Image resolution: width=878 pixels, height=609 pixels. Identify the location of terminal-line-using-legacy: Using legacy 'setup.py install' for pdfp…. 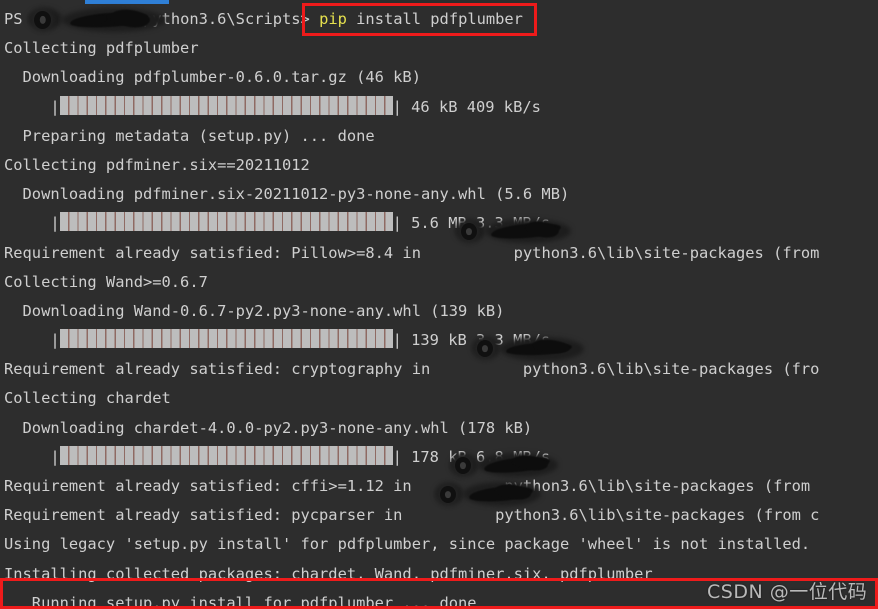
(407, 544).